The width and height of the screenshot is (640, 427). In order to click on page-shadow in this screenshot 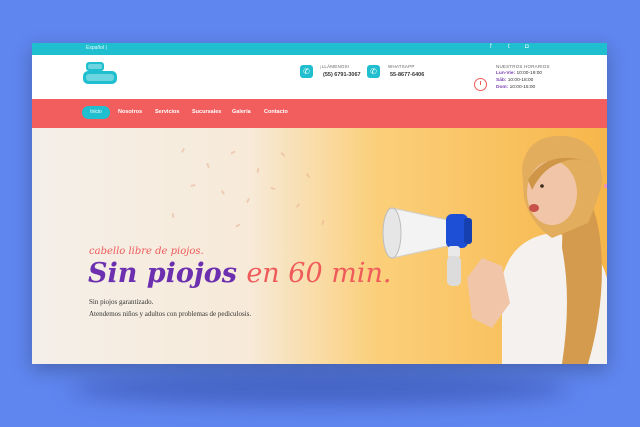, I will do `click(320, 389)`.